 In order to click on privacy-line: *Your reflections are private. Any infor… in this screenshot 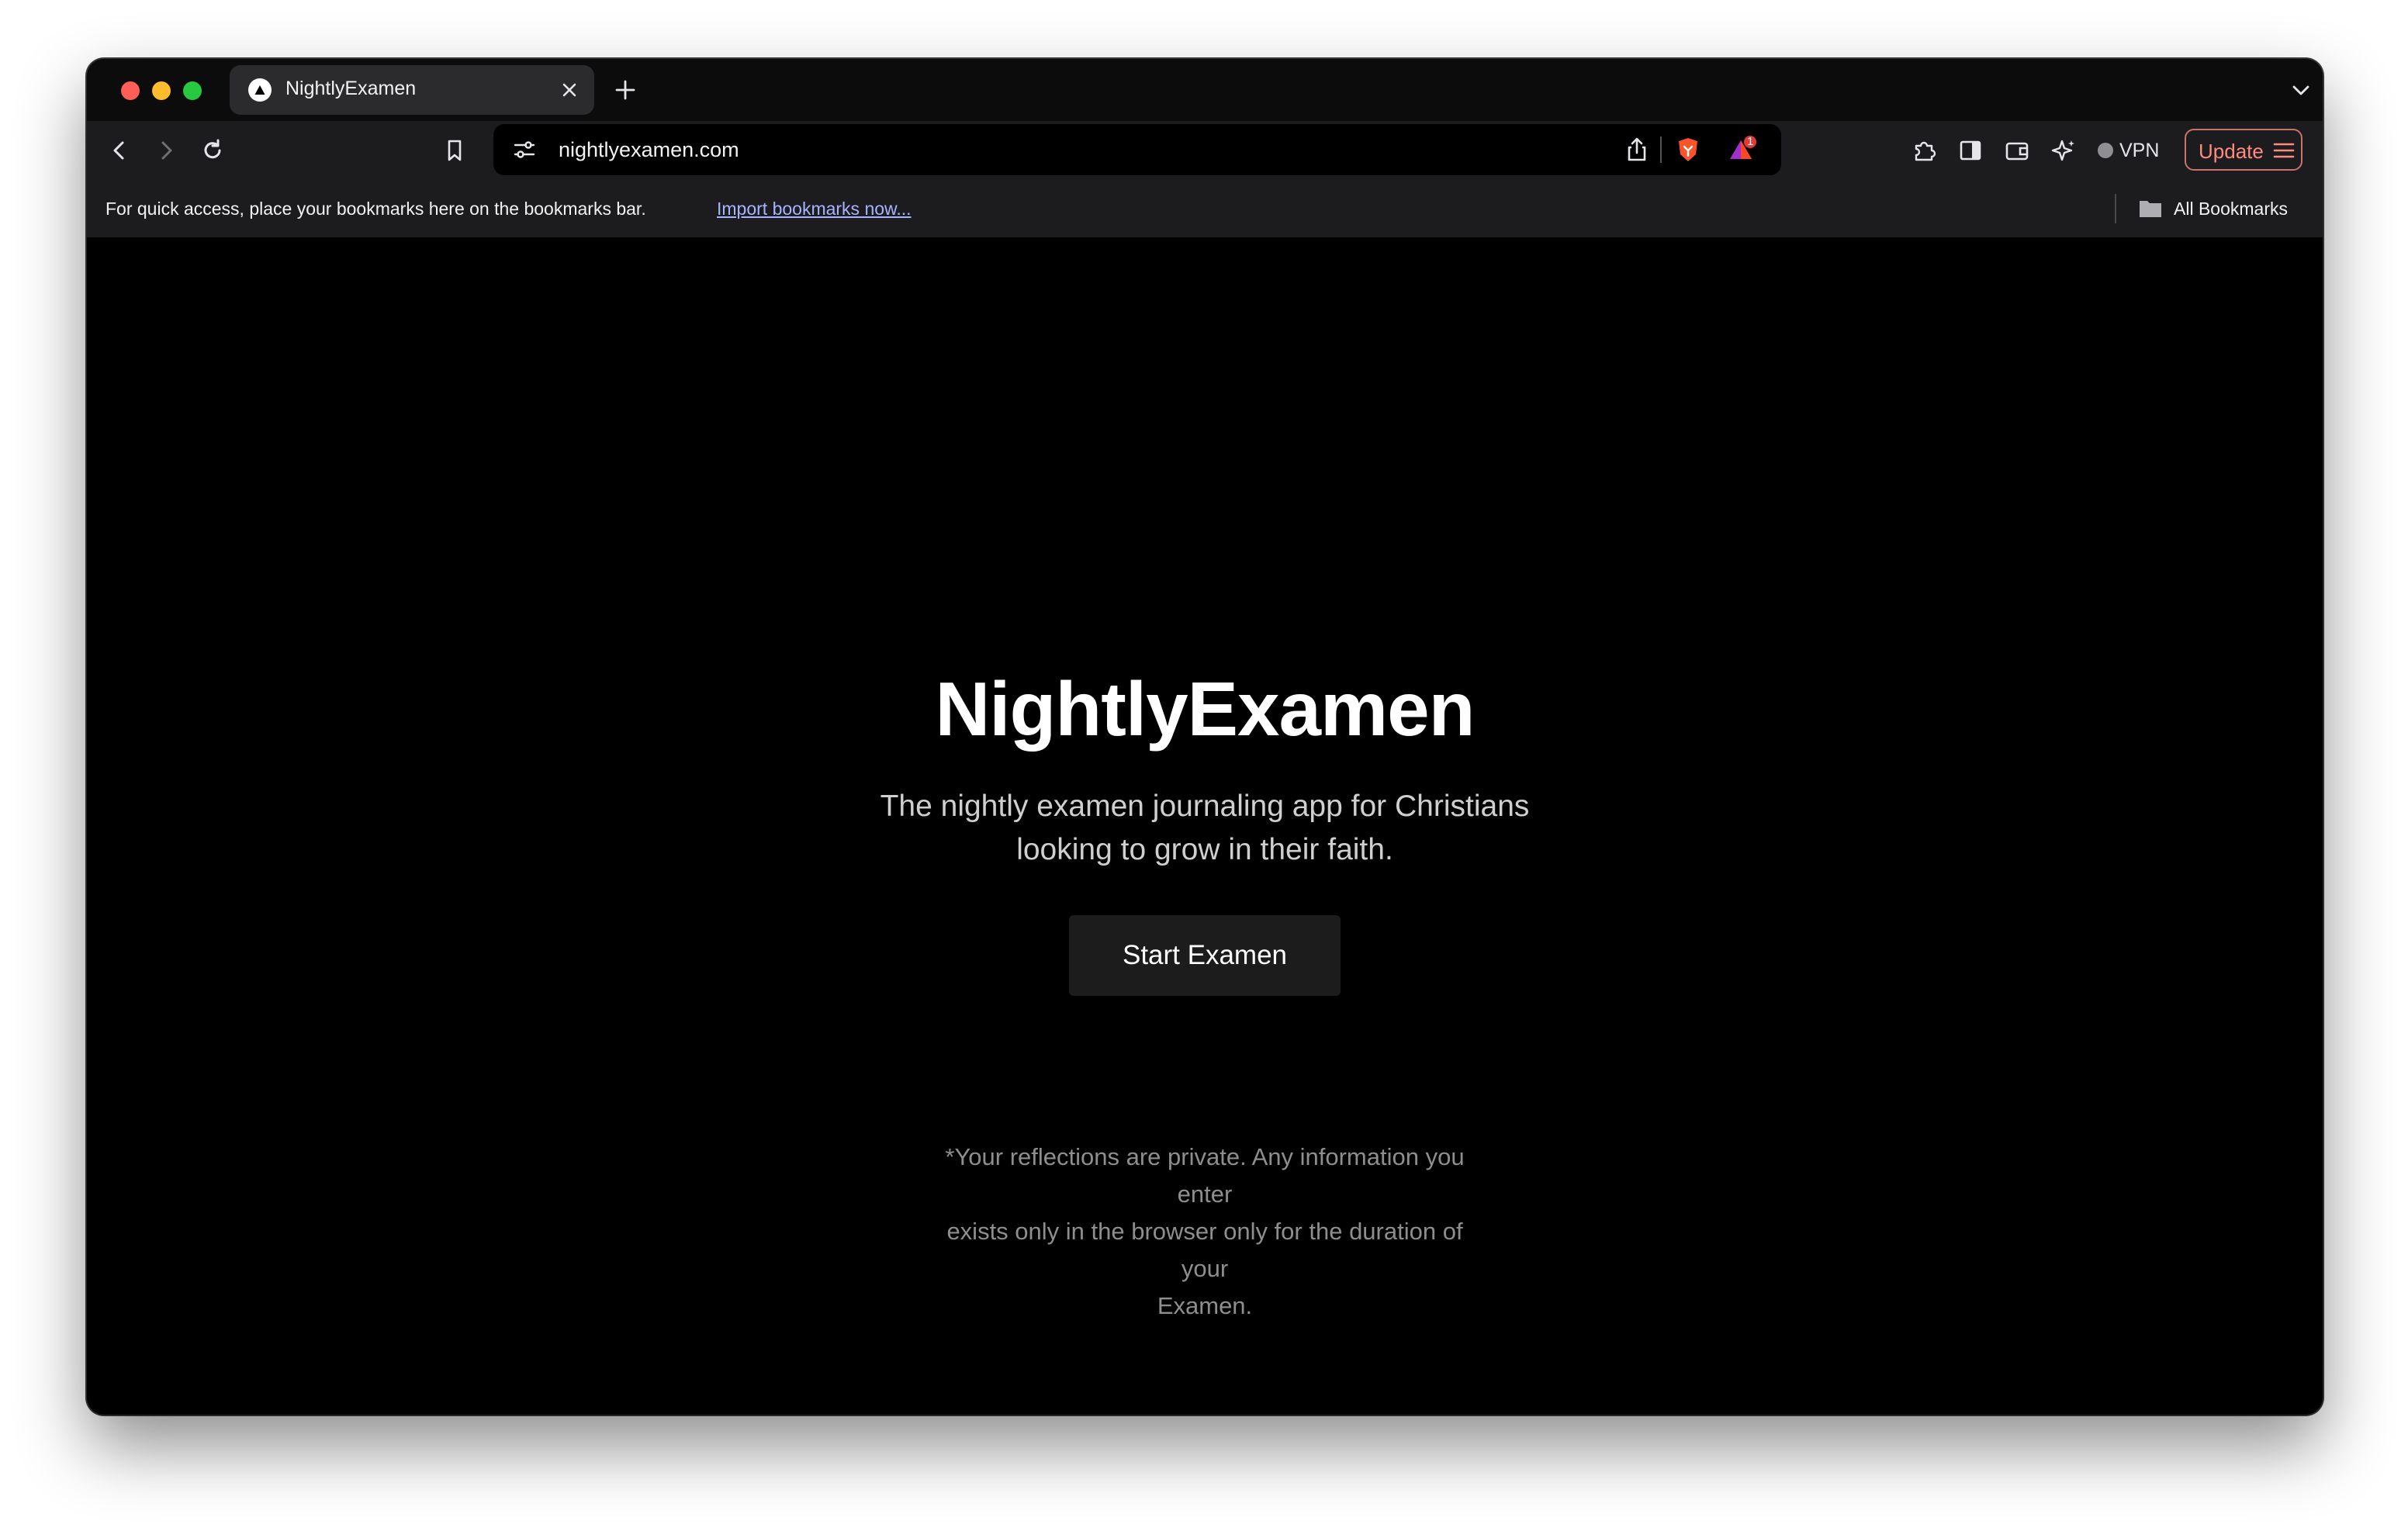, I will do `click(1205, 1175)`.